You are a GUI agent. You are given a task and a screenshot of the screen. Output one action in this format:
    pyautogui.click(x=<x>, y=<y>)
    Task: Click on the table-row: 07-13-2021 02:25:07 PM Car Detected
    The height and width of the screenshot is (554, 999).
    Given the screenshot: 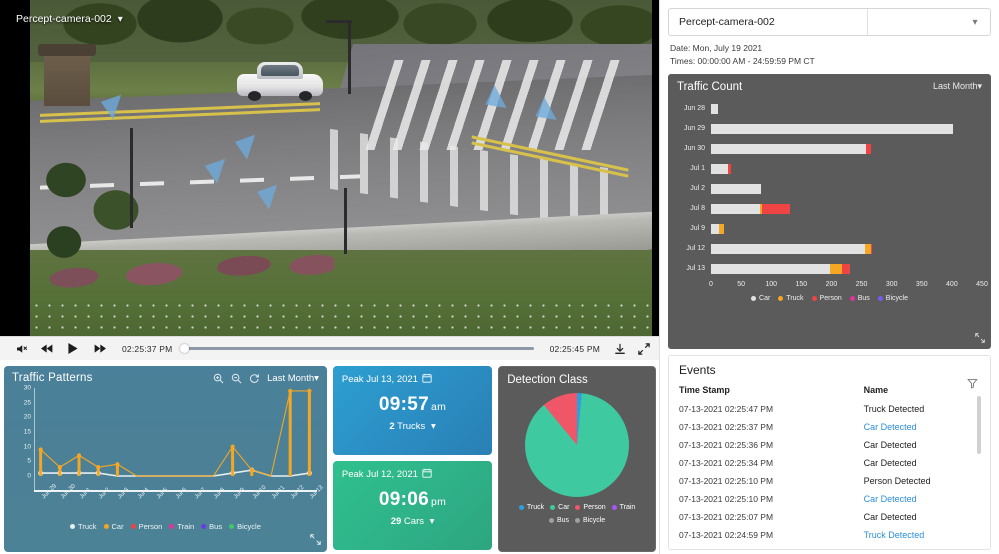 What is the action you would take?
    pyautogui.click(x=829, y=517)
    